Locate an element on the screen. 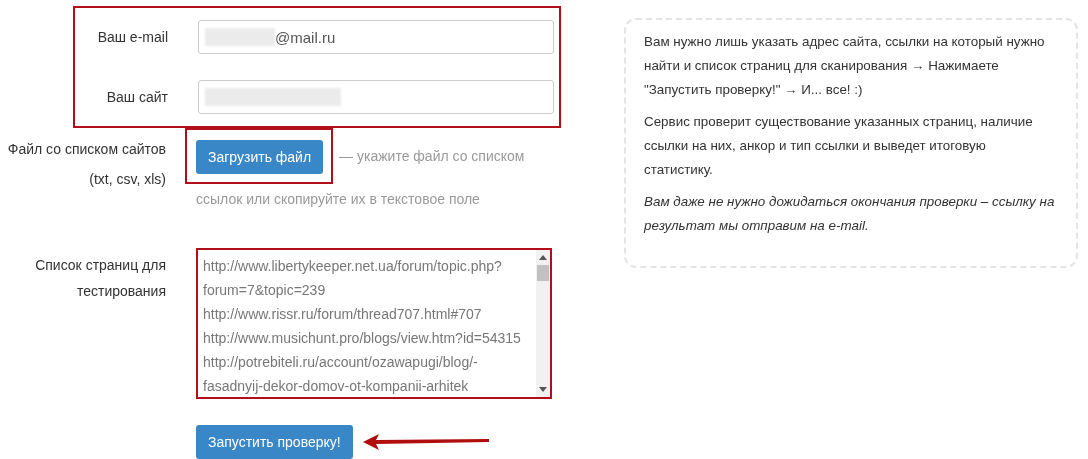 The height and width of the screenshot is (459, 1088). scrollbar is located at coordinates (543, 323).